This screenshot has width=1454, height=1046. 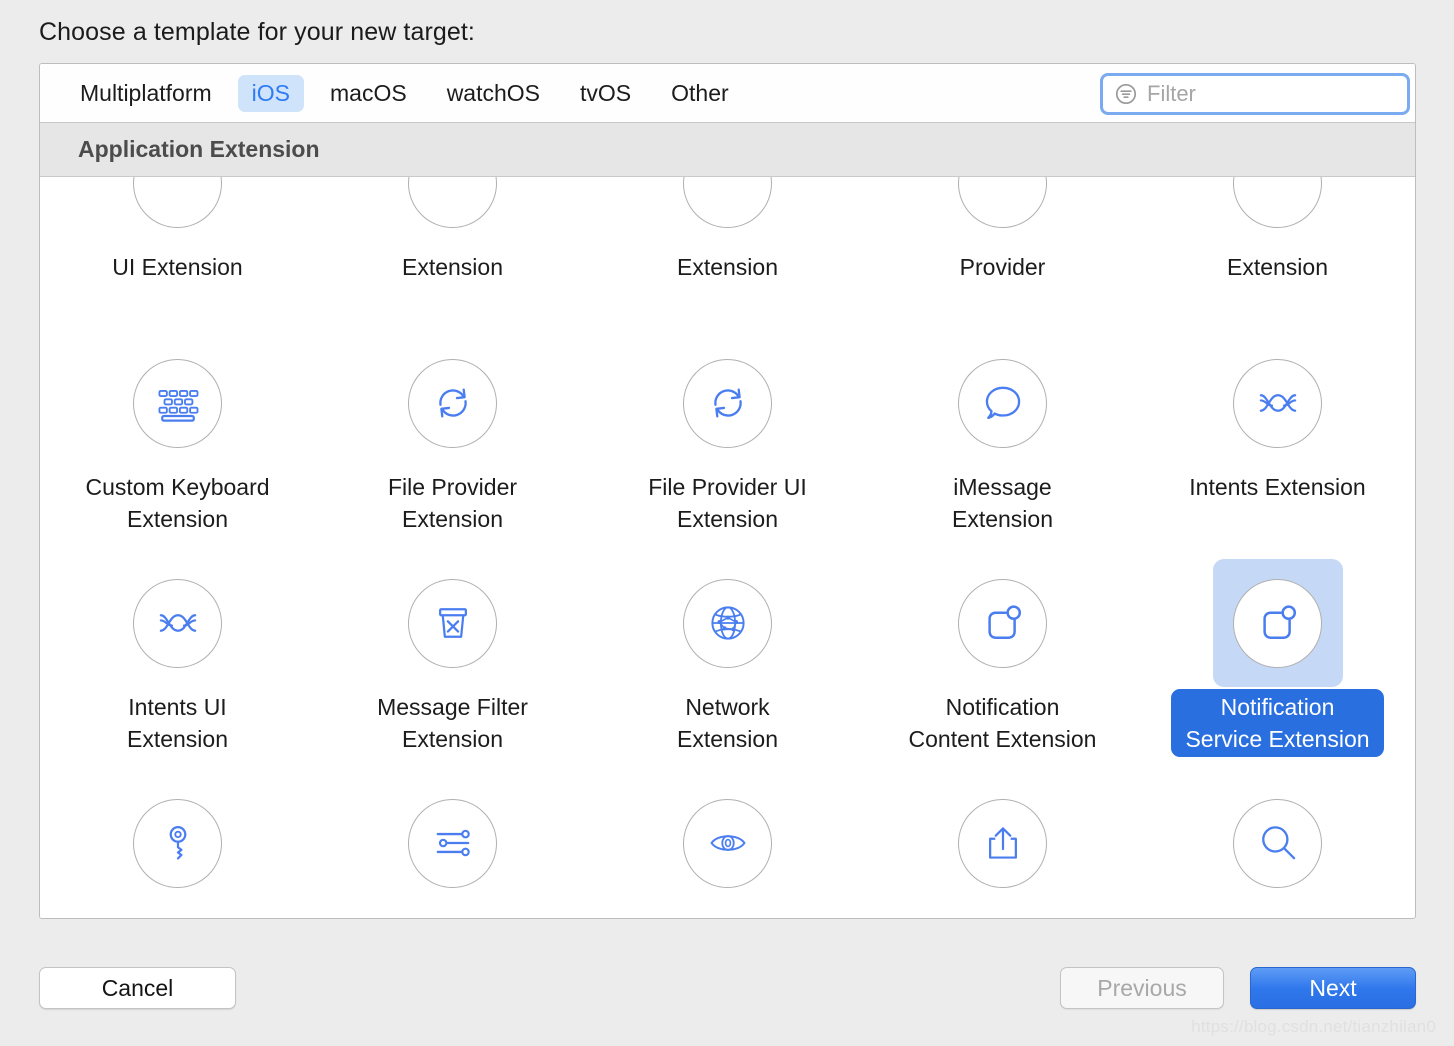 I want to click on template-tile: Intents UI Extension, so click(x=177, y=659).